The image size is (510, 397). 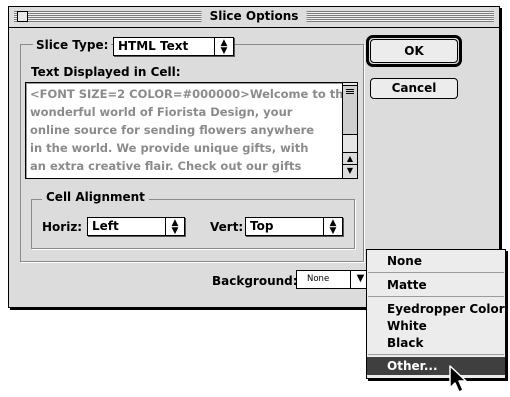 What do you see at coordinates (350, 170) in the screenshot?
I see `scroll-down-arrow-icon: ▼` at bounding box center [350, 170].